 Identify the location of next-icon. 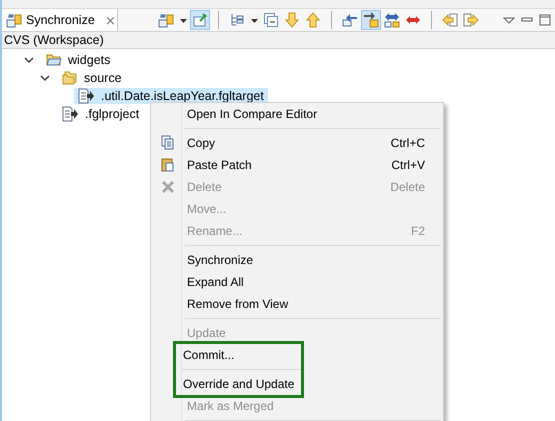
(471, 20).